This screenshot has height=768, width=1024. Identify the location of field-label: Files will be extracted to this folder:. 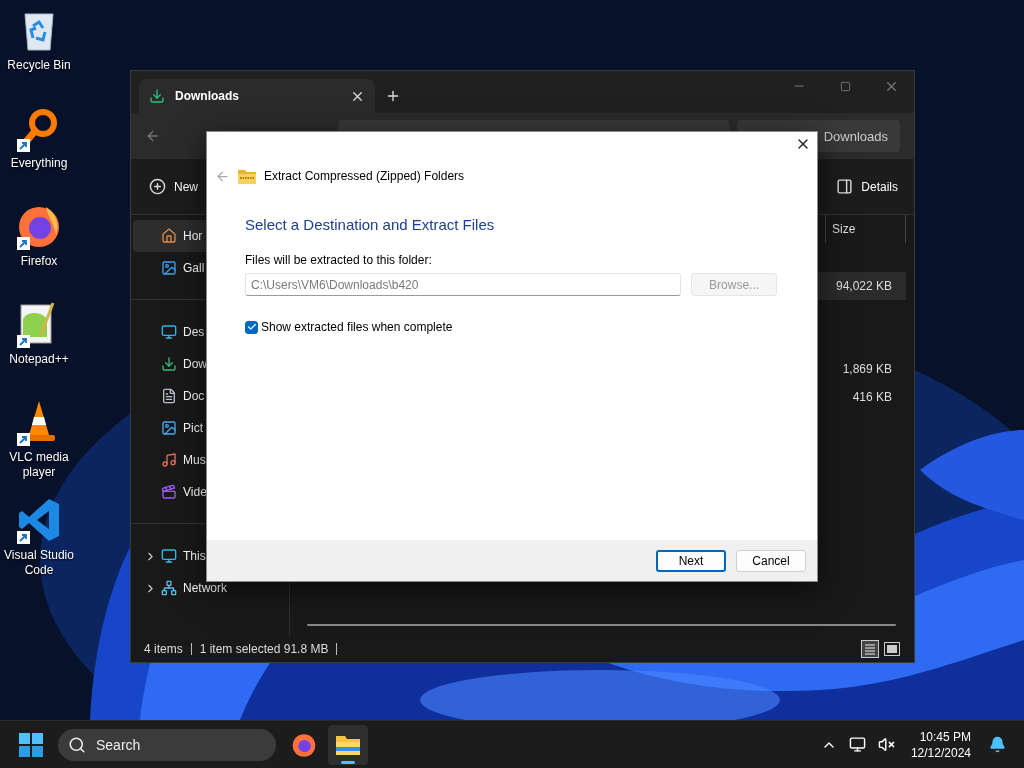
(339, 260).